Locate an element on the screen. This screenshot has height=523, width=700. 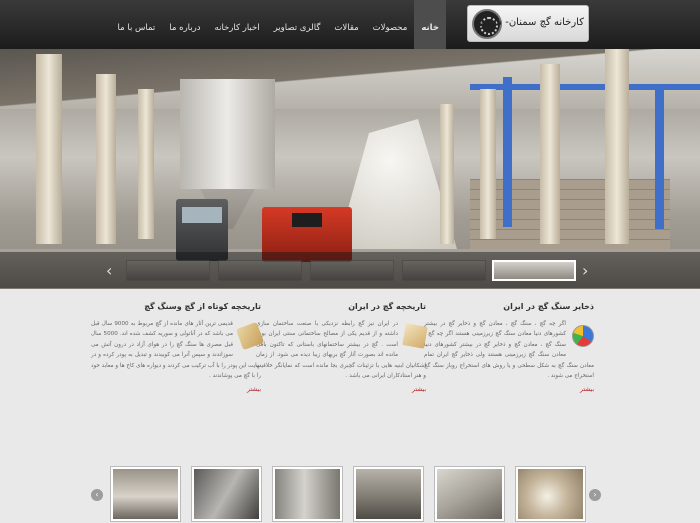
nav-item-gallery: گالری تصاویر is located at coordinates (297, 24).